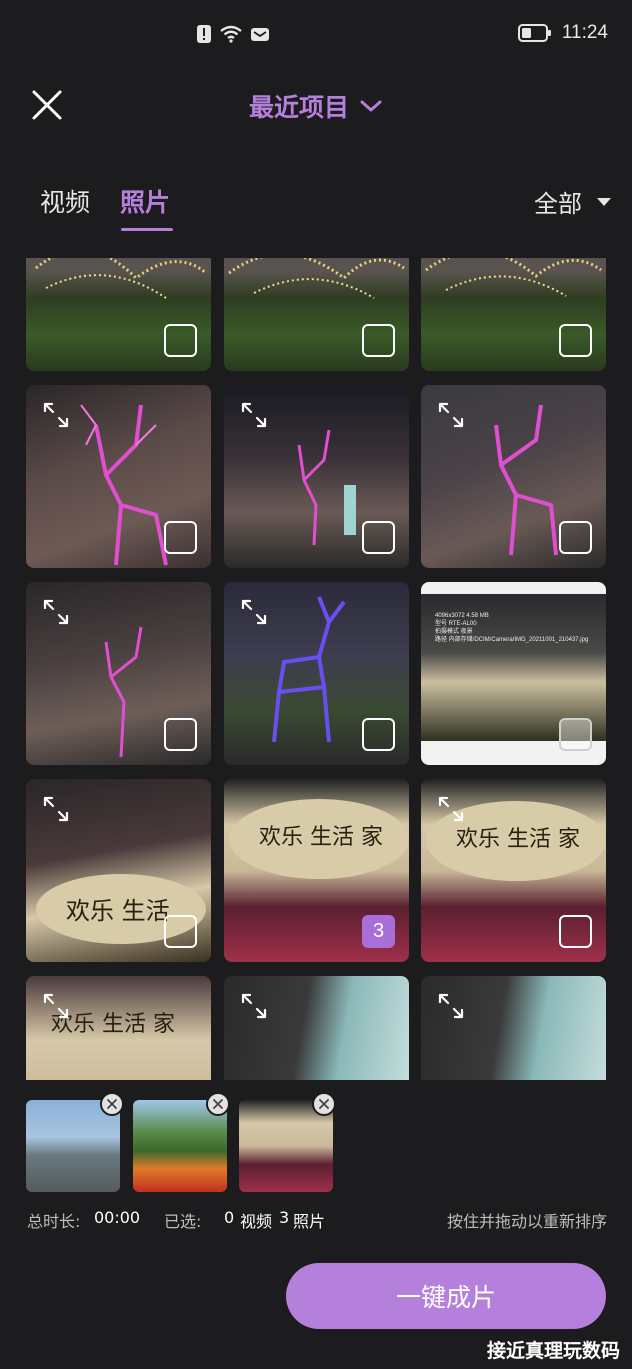 The width and height of the screenshot is (632, 1369). Describe the element at coordinates (54, 1221) in the screenshot. I see `duration-label: 总时长:` at that location.